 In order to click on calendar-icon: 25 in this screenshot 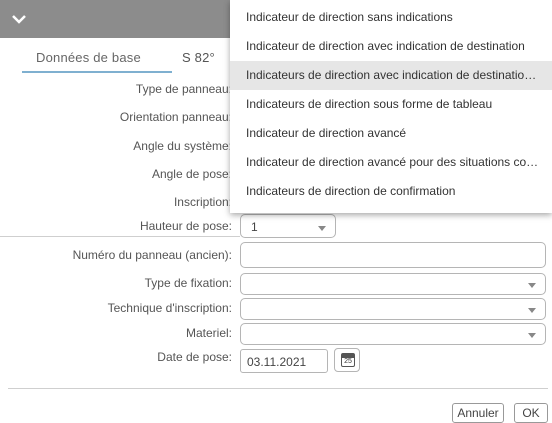, I will do `click(348, 360)`.